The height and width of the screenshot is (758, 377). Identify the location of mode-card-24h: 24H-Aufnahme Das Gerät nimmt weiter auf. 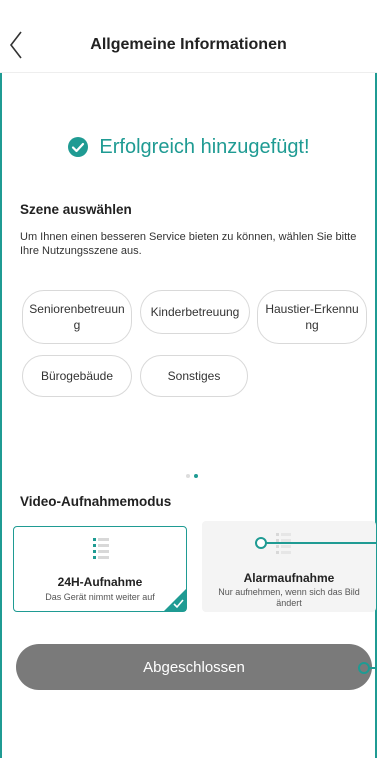
(100, 569).